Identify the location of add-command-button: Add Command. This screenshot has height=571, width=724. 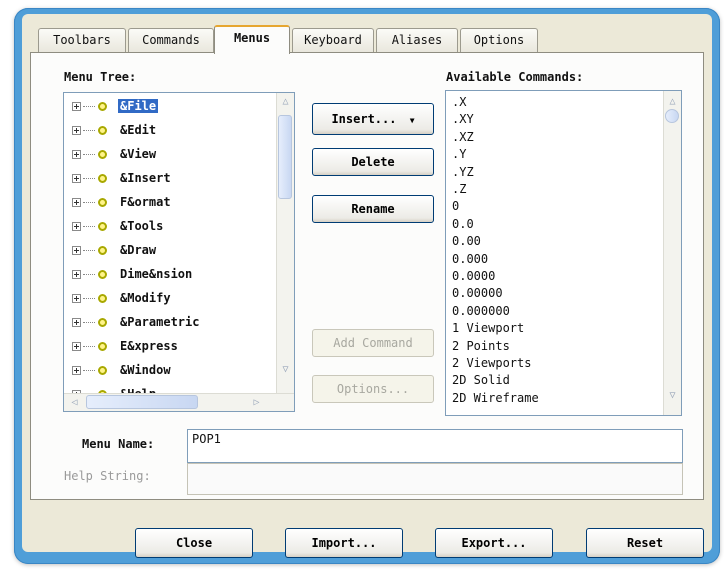
(373, 343).